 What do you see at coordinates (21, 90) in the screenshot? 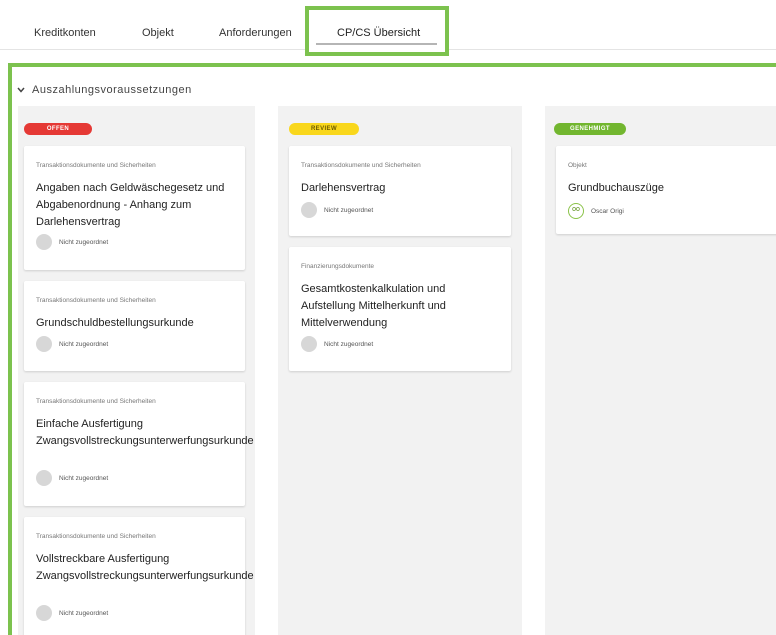
I see `chevron-down-icon` at bounding box center [21, 90].